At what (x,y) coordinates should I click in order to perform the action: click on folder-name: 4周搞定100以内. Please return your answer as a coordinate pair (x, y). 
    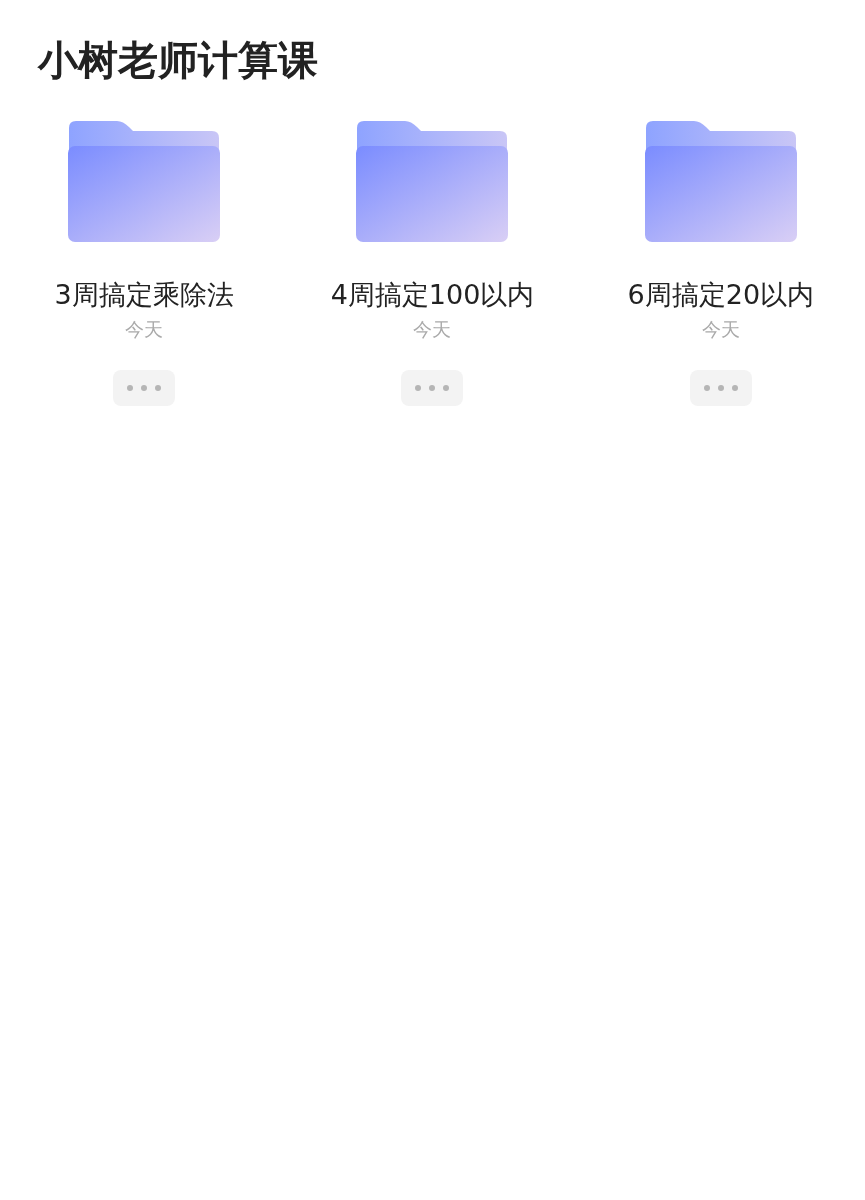
    Looking at the image, I should click on (432, 295).